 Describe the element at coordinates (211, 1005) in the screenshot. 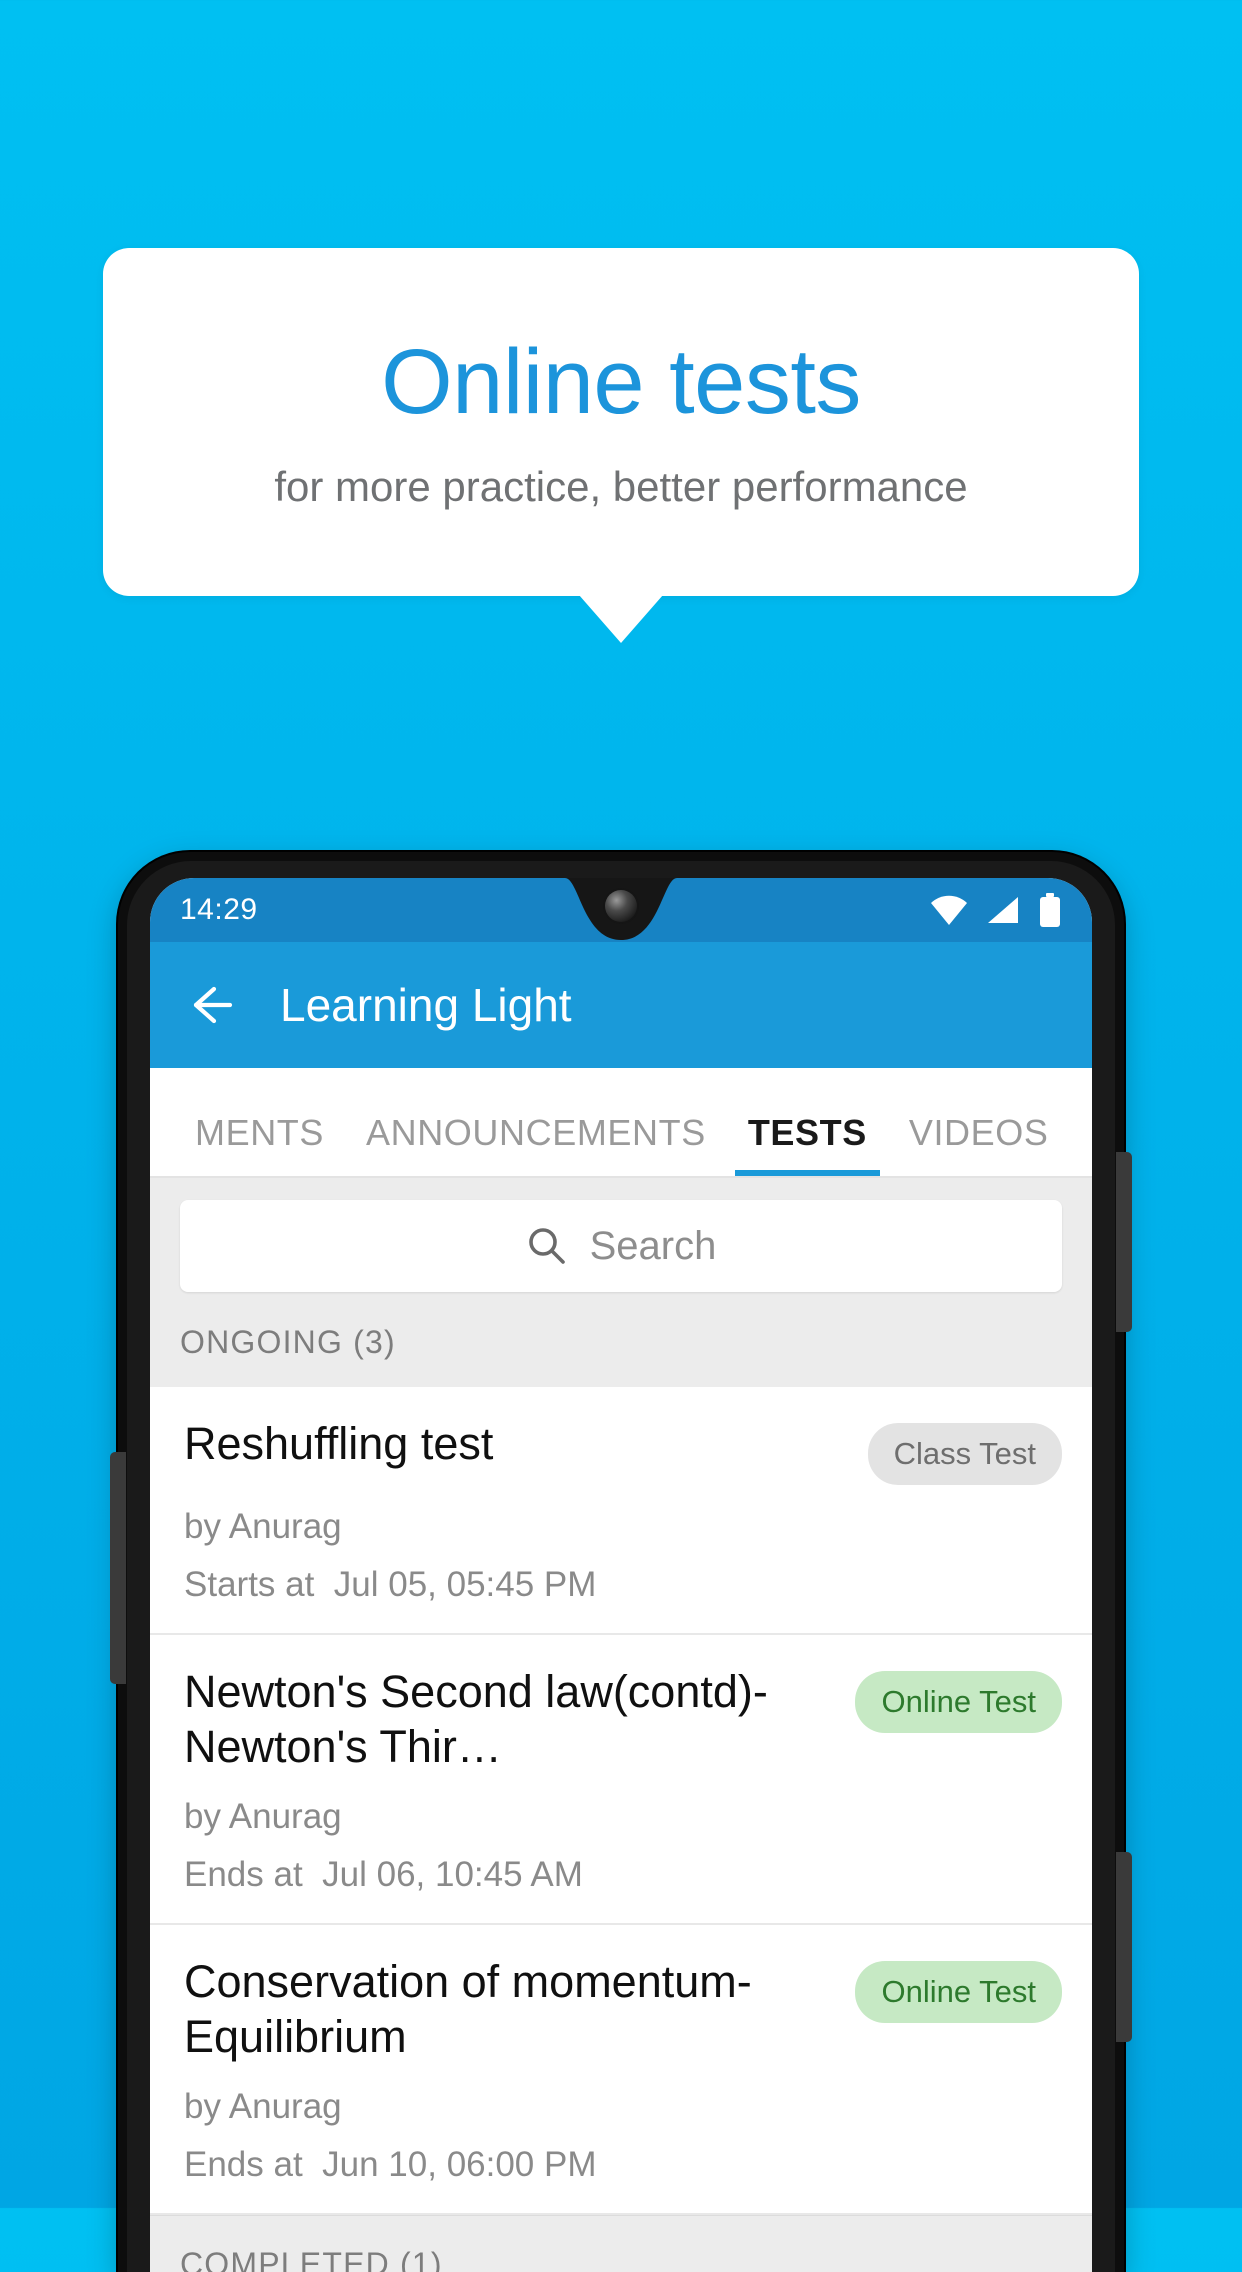

I see `back-arrow-icon` at that location.